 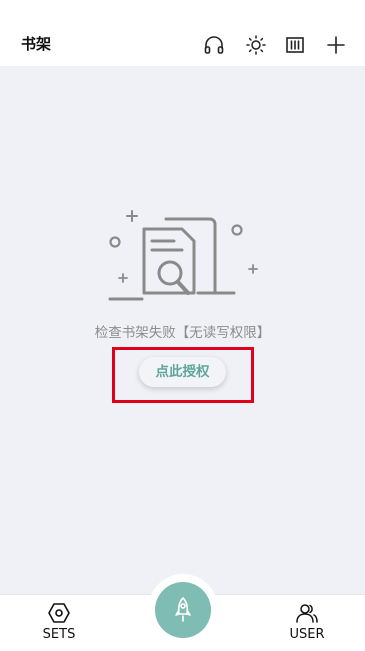 I want to click on rocket-button, so click(x=183, y=610).